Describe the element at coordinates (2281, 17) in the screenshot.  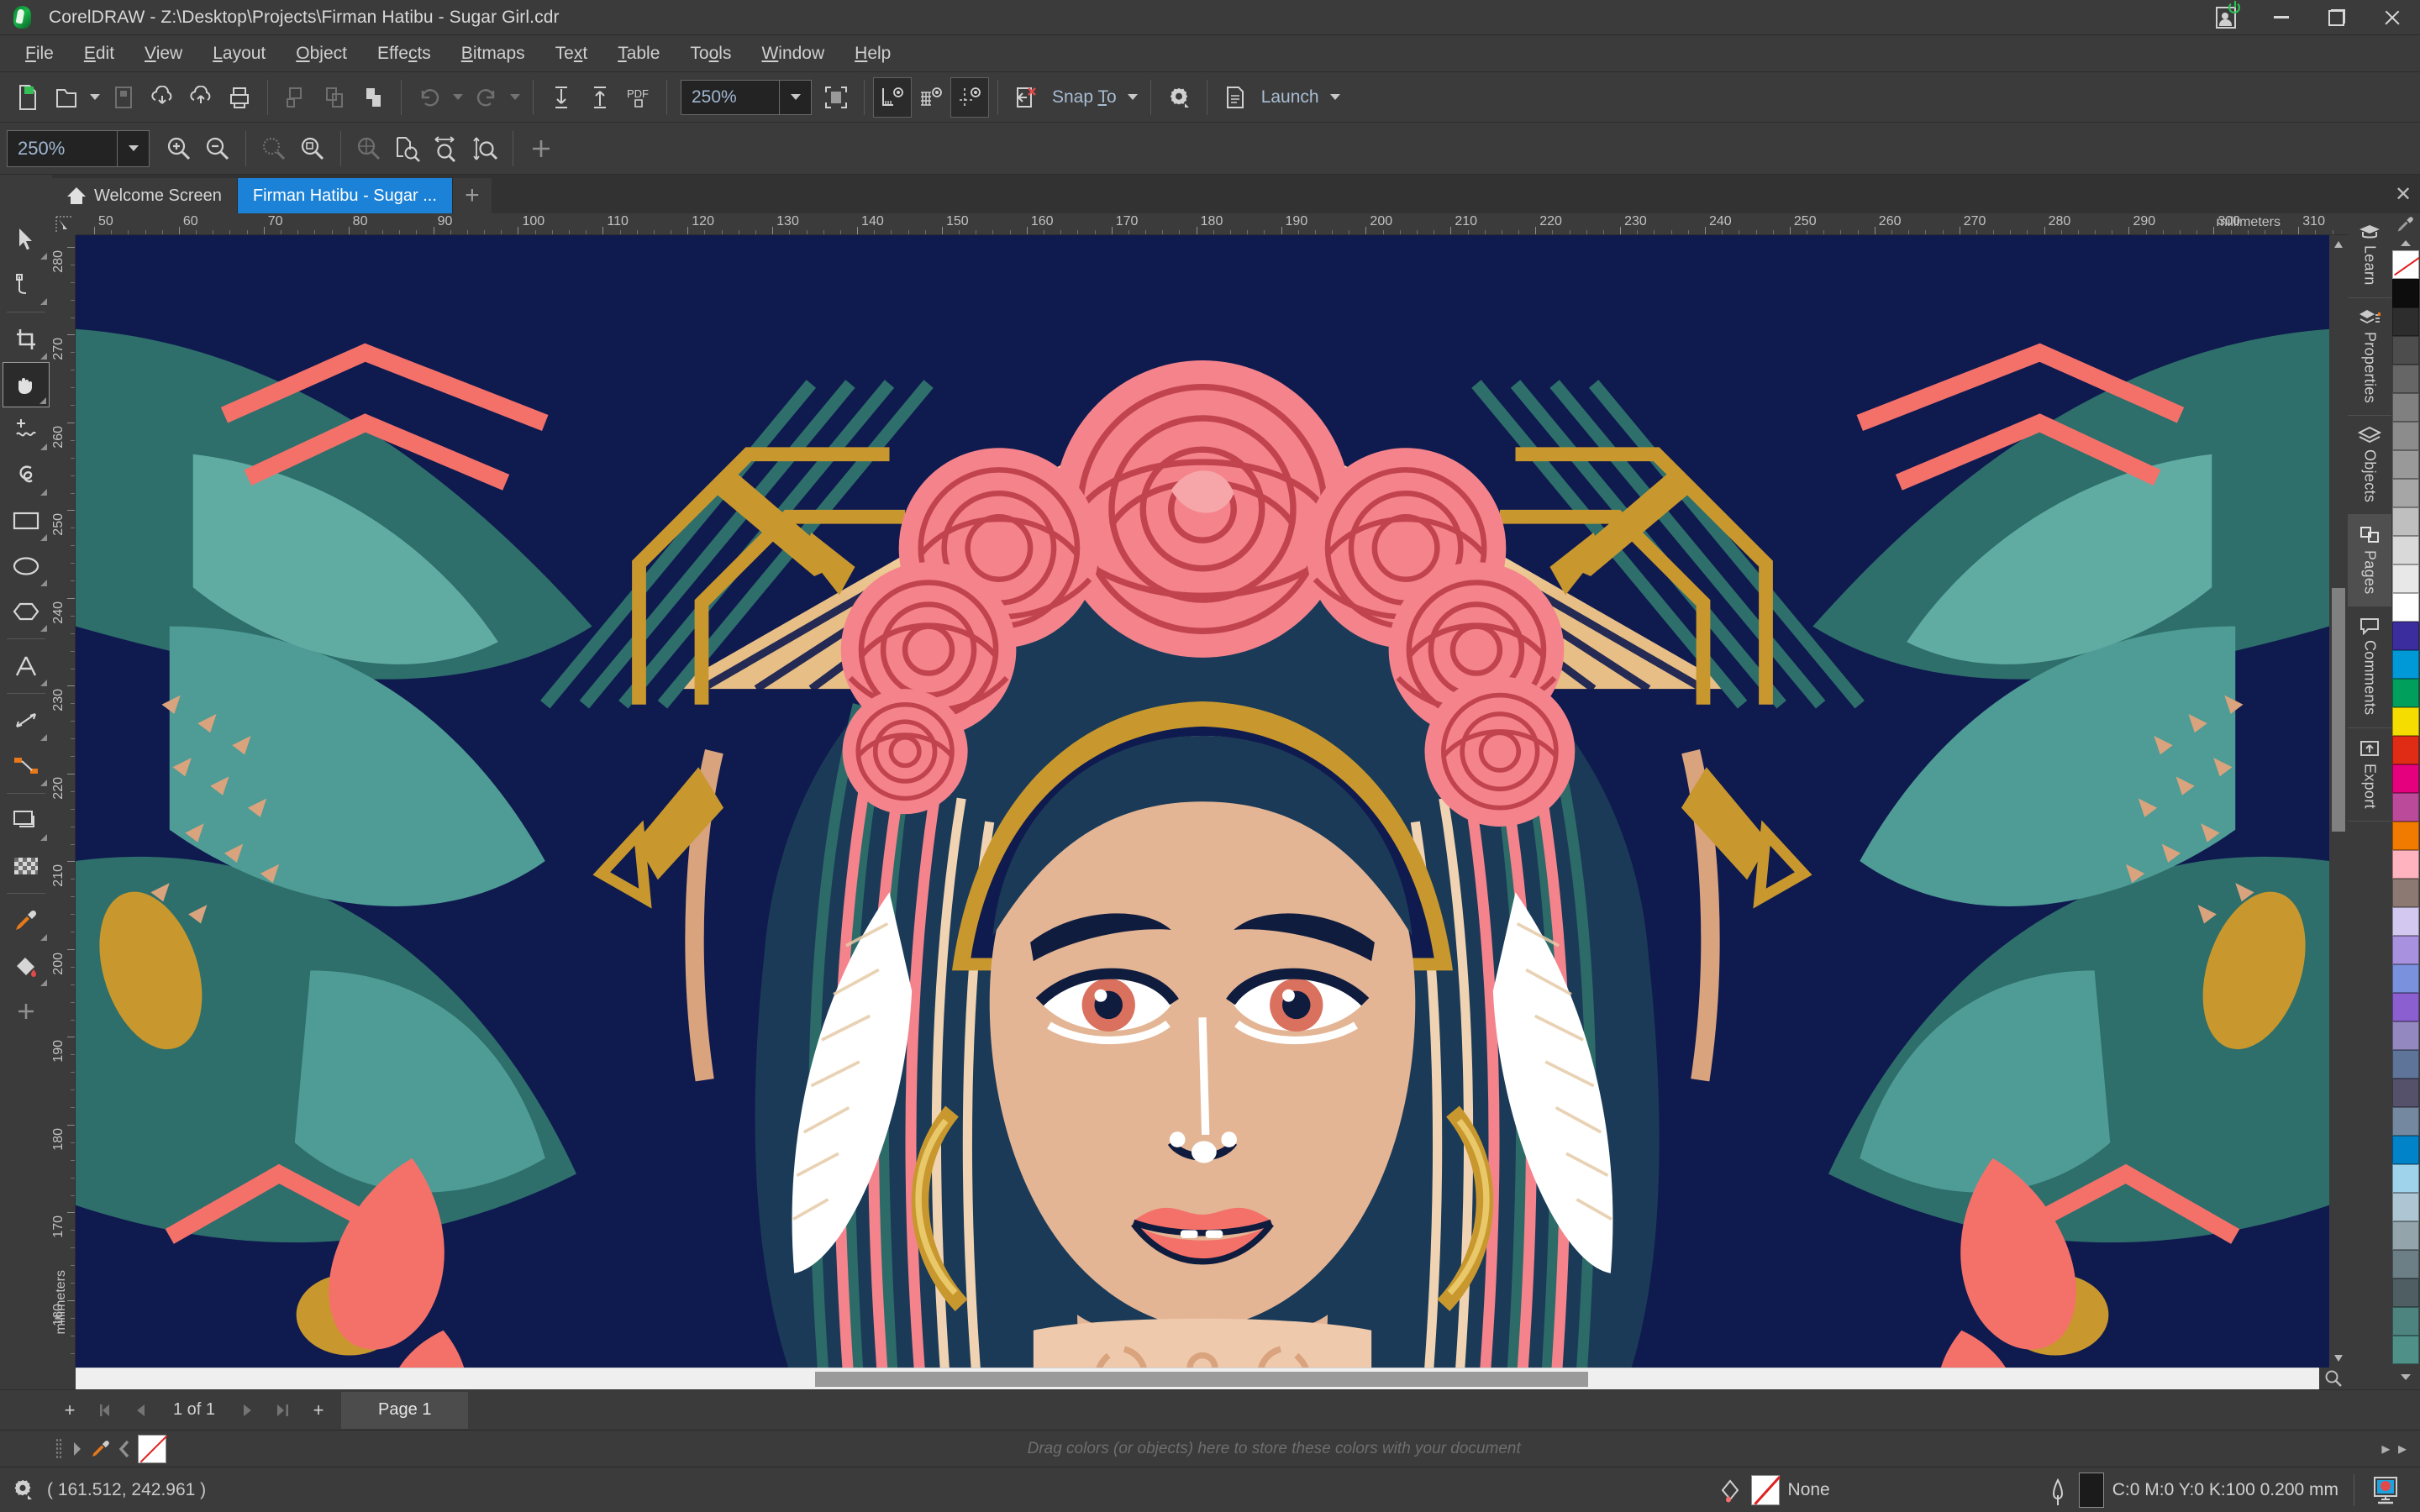
I see `minimize-icon` at that location.